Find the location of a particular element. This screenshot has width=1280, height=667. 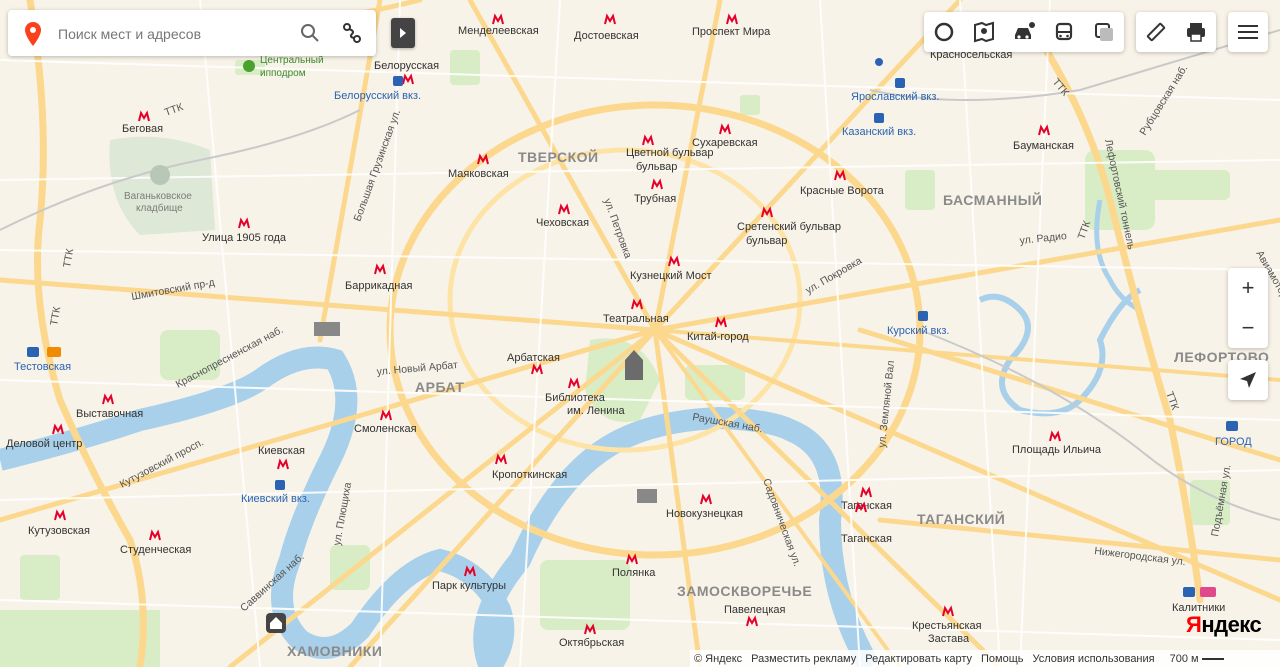

metro-label: Сретенский бульвар is located at coordinates (789, 227).